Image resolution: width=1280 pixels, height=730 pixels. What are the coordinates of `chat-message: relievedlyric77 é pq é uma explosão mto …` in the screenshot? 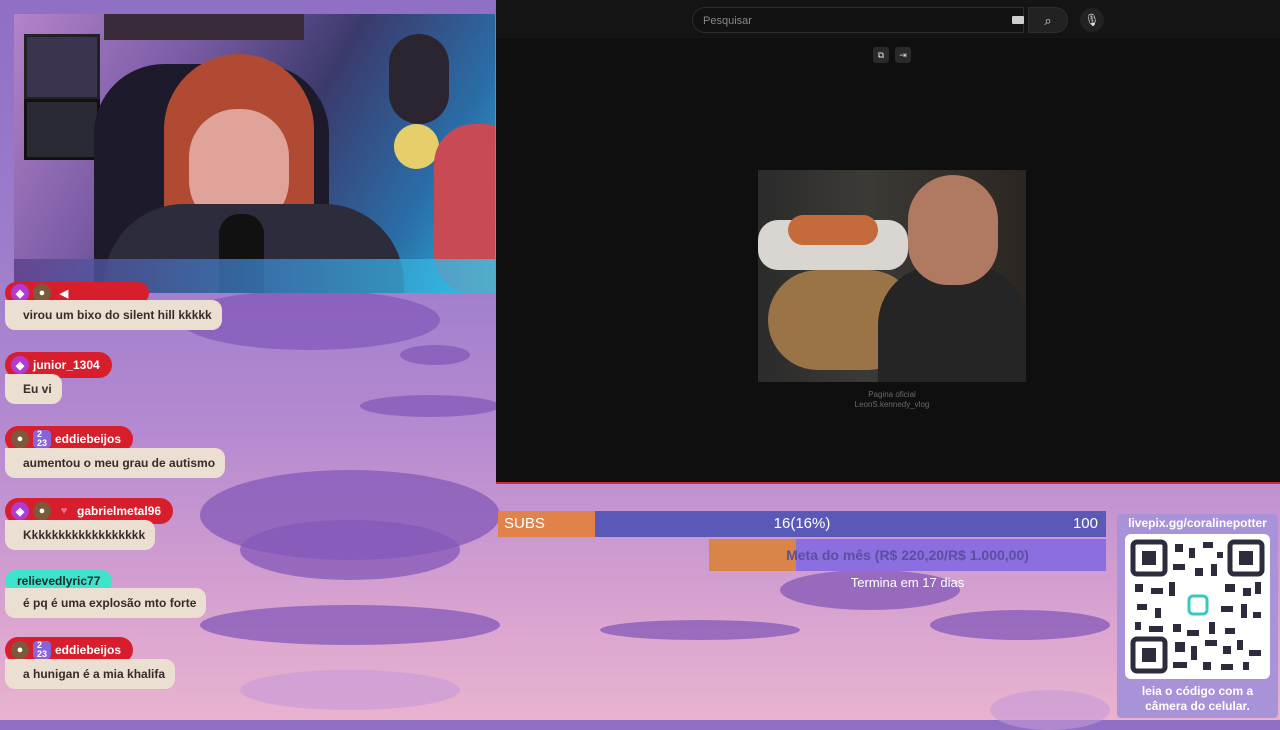 It's located at (106, 594).